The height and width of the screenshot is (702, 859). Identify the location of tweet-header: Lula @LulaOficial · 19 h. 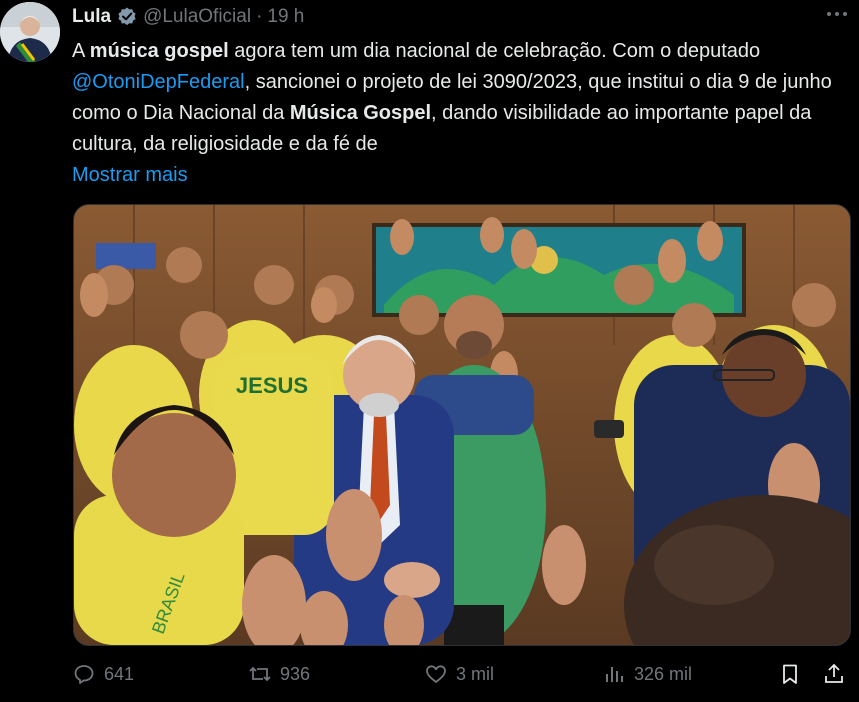
(188, 17).